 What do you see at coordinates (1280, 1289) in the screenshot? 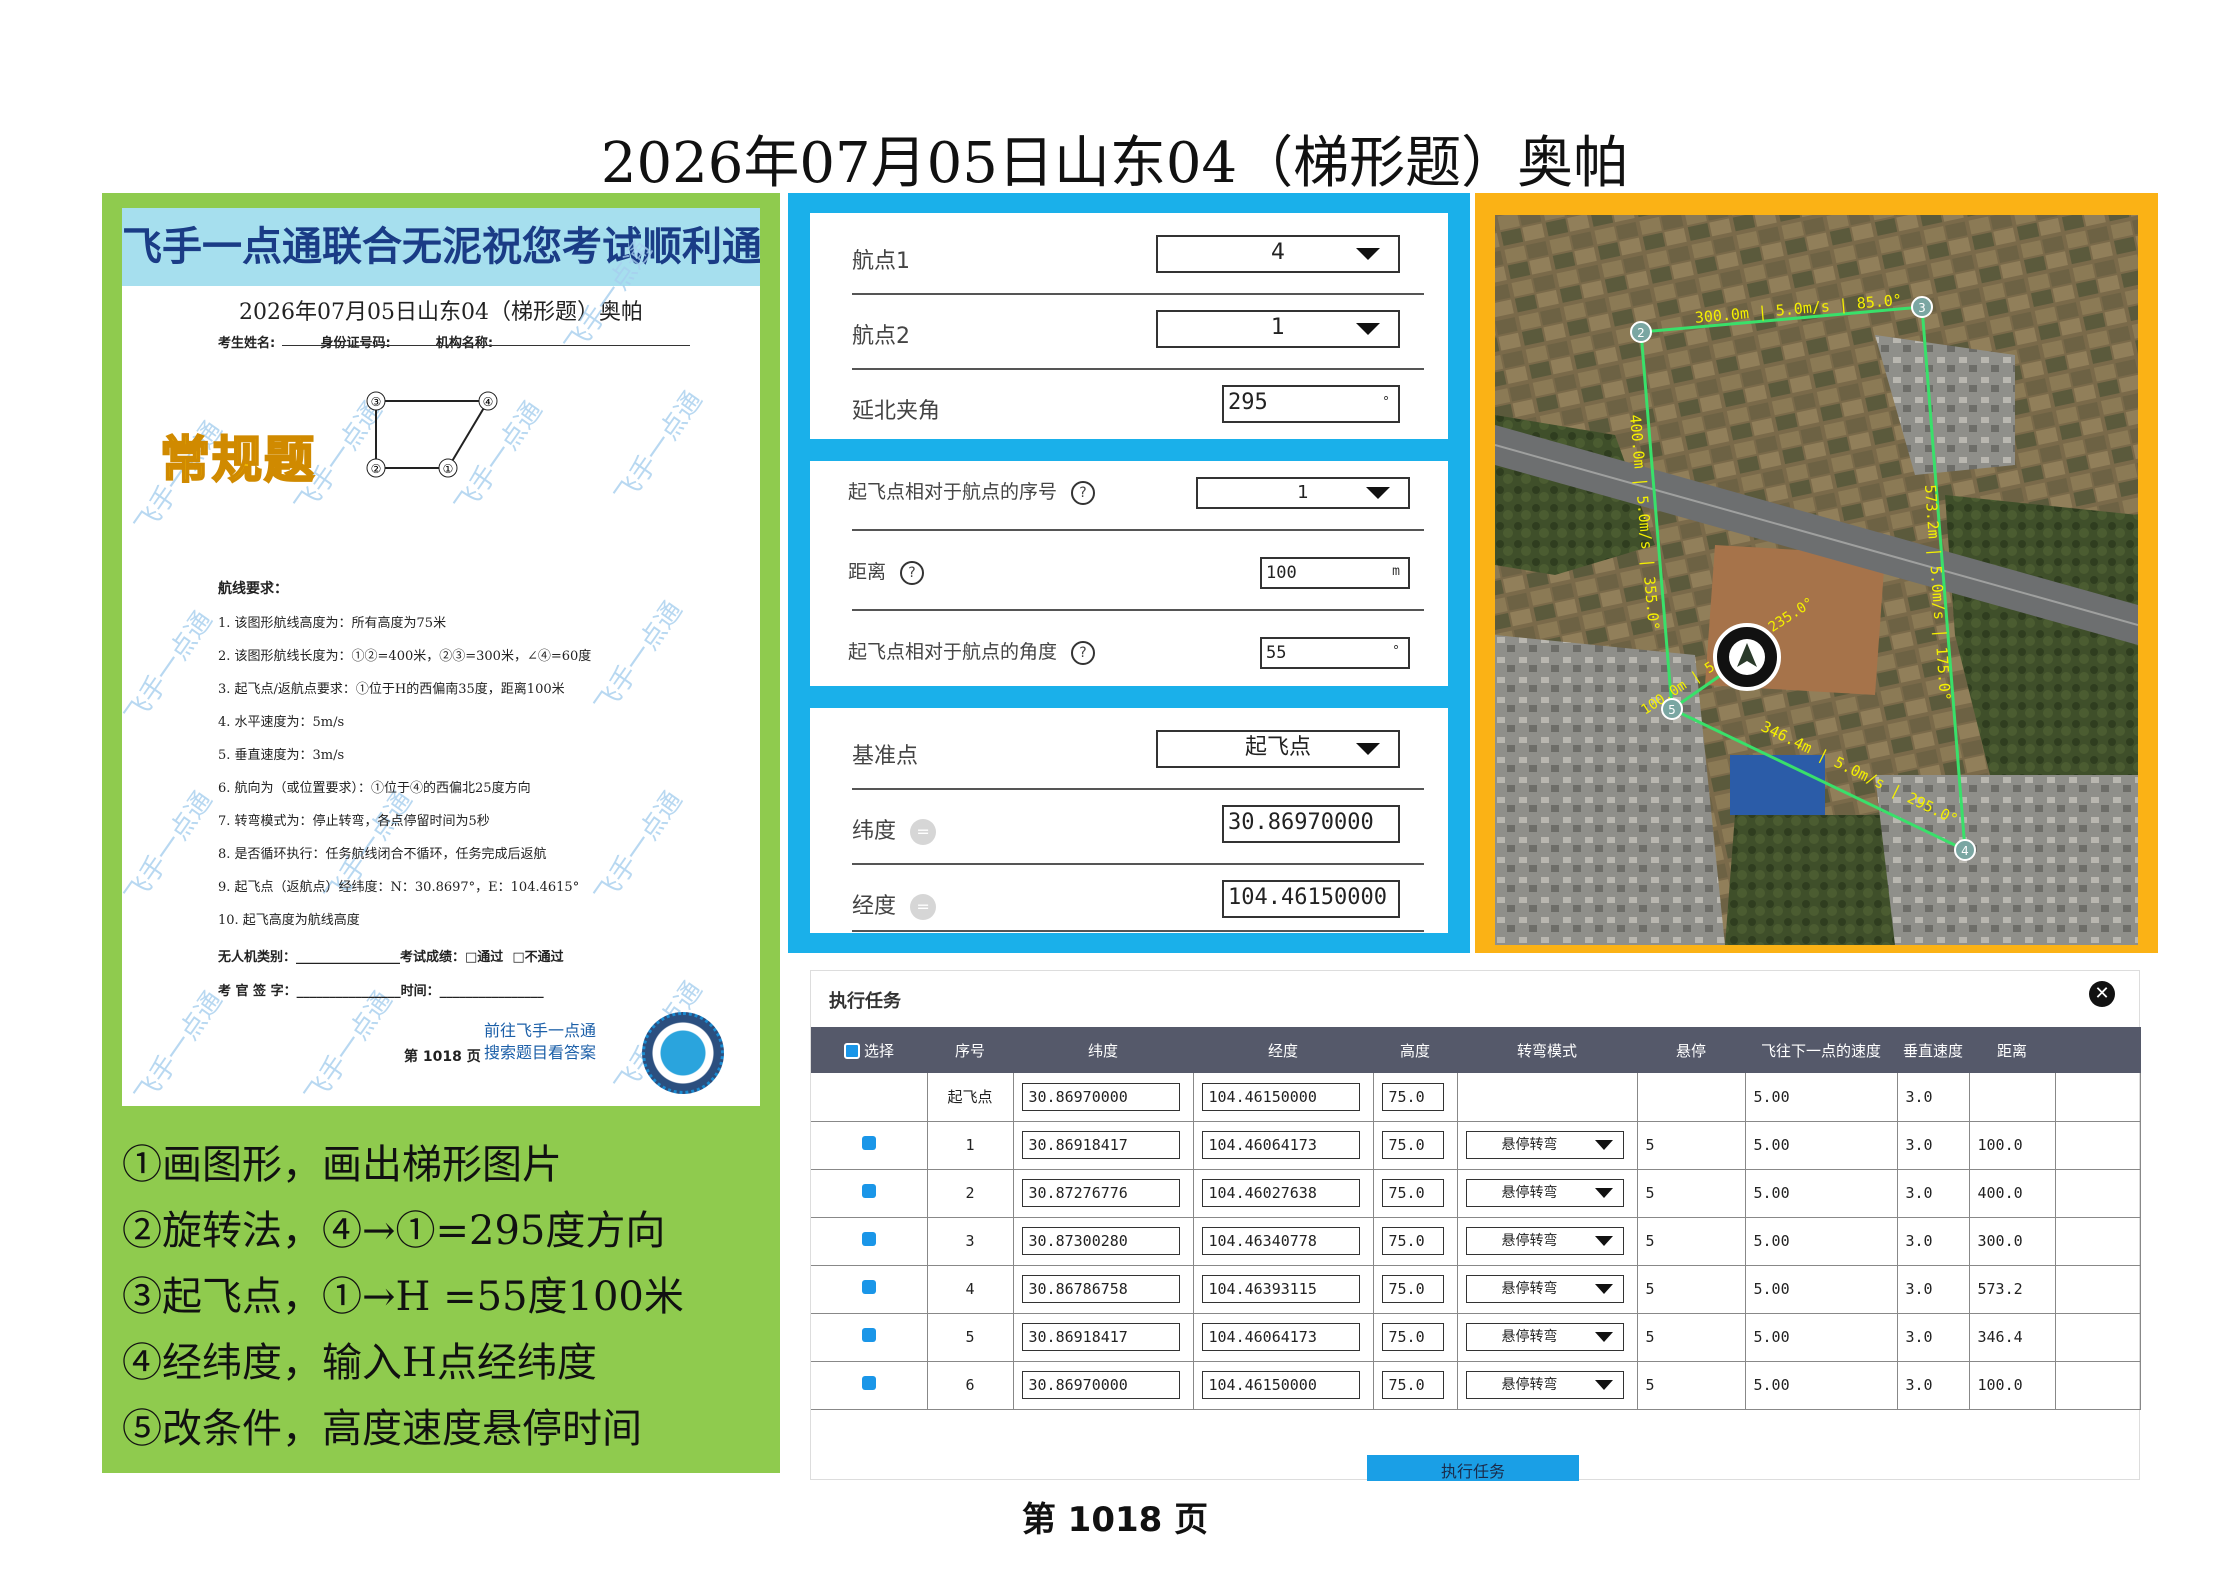
I see `lon-input: 104.46393115` at bounding box center [1280, 1289].